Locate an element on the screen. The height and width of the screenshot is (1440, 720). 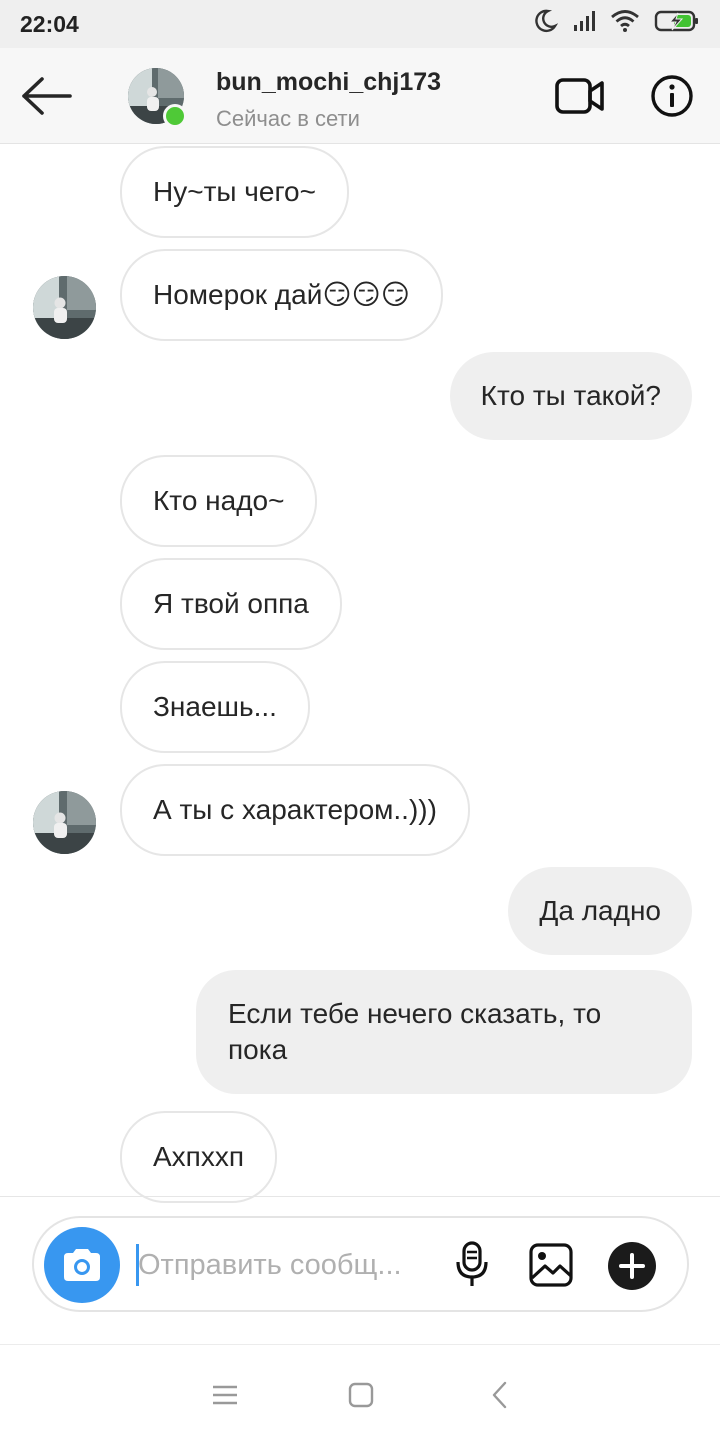
system-nav-bar is located at coordinates (360, 1392).